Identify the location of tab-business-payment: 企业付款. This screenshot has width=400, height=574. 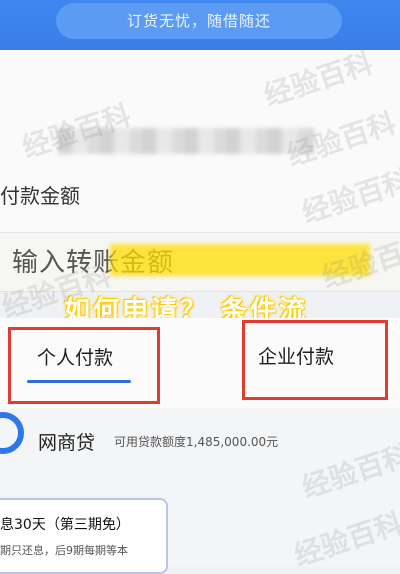
(315, 360).